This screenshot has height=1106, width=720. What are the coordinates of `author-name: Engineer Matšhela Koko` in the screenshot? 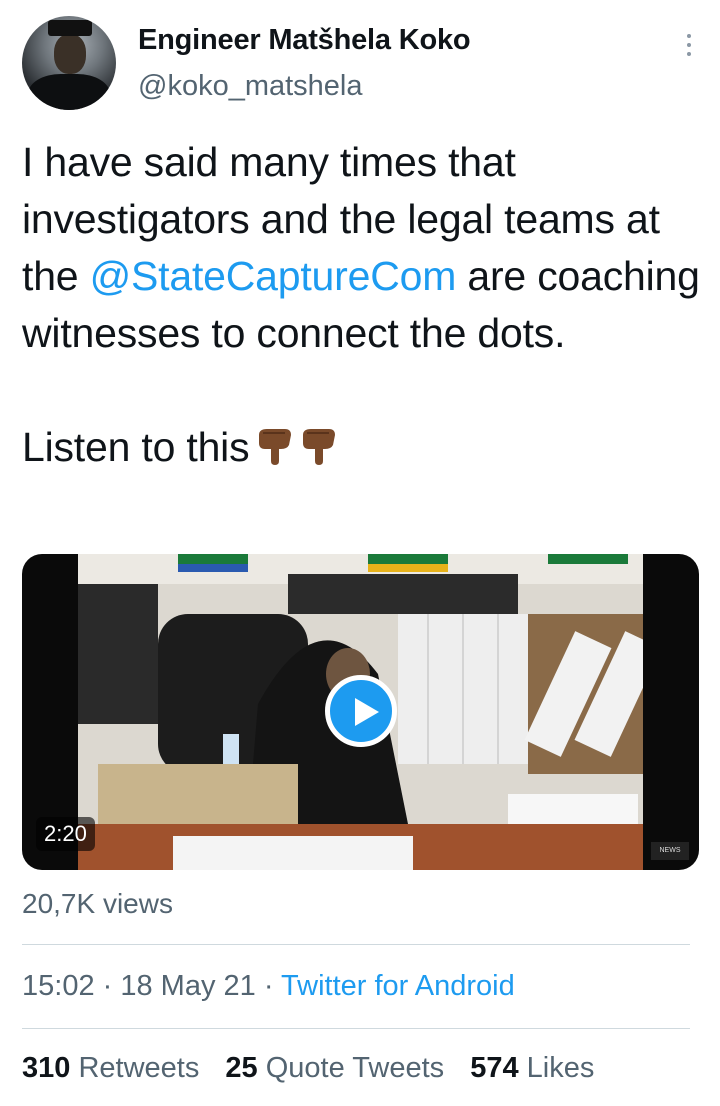 It's located at (304, 40).